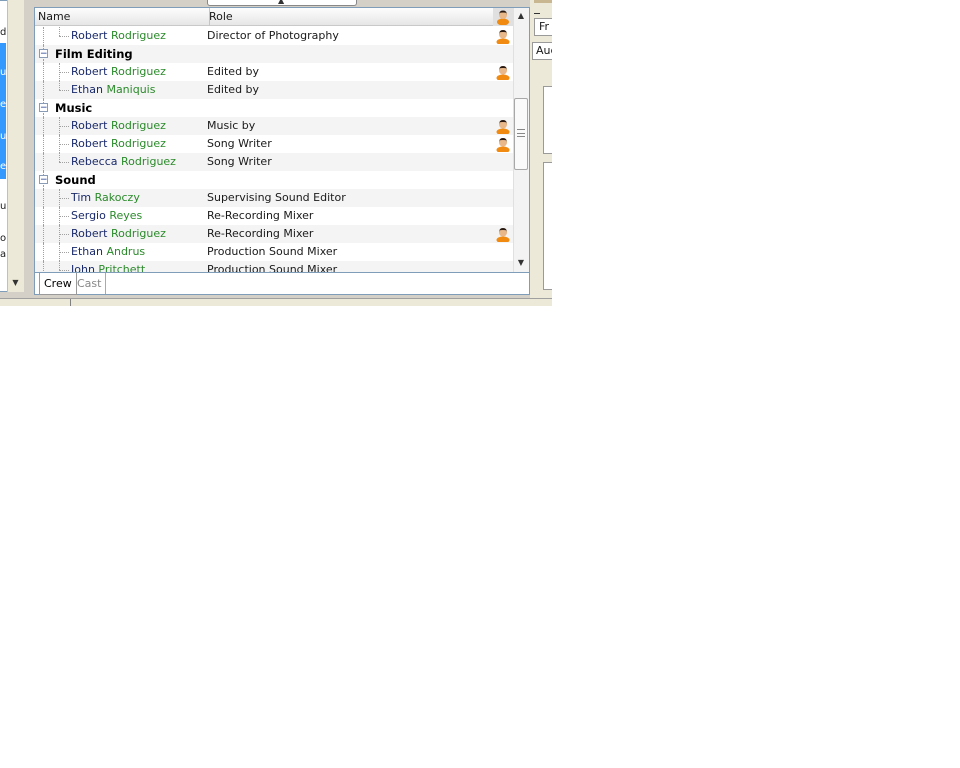 The height and width of the screenshot is (768, 960). Describe the element at coordinates (274, 216) in the screenshot. I see `crew-row: Sergio Reyes Re-Recording Mixer` at that location.